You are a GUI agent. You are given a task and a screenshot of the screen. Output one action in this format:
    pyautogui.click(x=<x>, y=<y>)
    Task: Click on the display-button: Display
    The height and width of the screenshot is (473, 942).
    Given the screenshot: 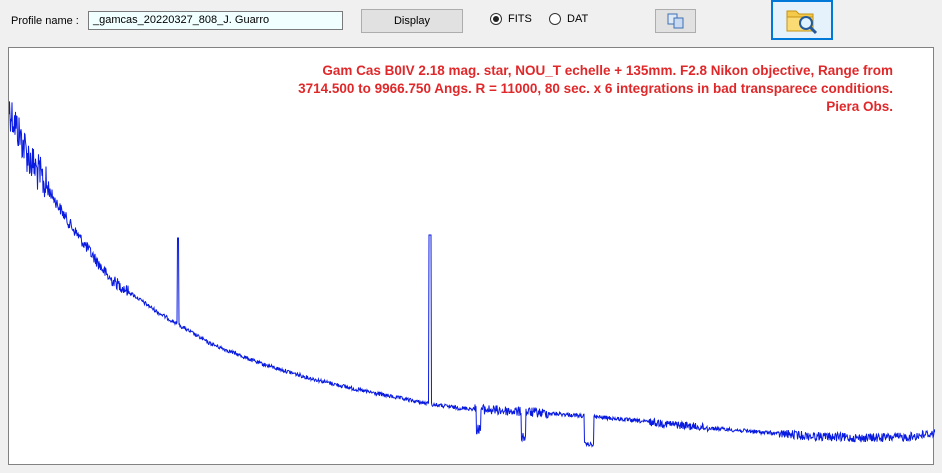 What is the action you would take?
    pyautogui.click(x=412, y=21)
    